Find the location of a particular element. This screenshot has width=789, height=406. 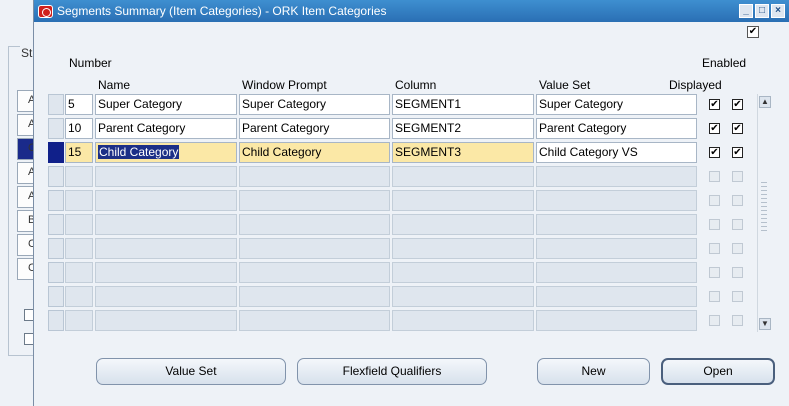

window-prompt-field: Parent Category is located at coordinates (314, 128).